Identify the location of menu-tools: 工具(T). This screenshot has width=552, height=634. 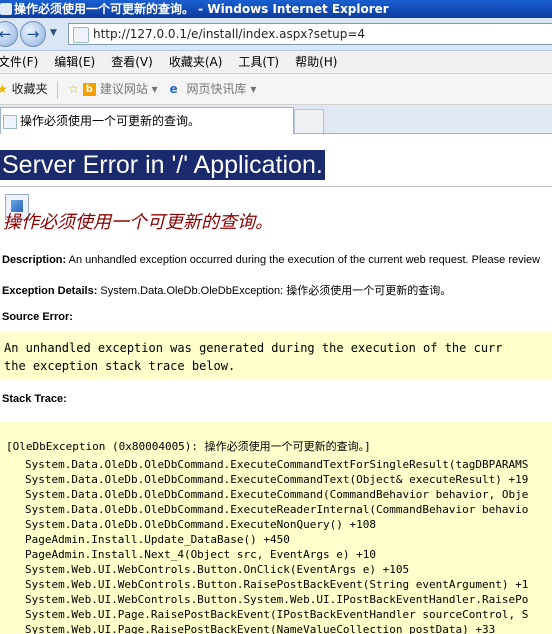
(258, 62).